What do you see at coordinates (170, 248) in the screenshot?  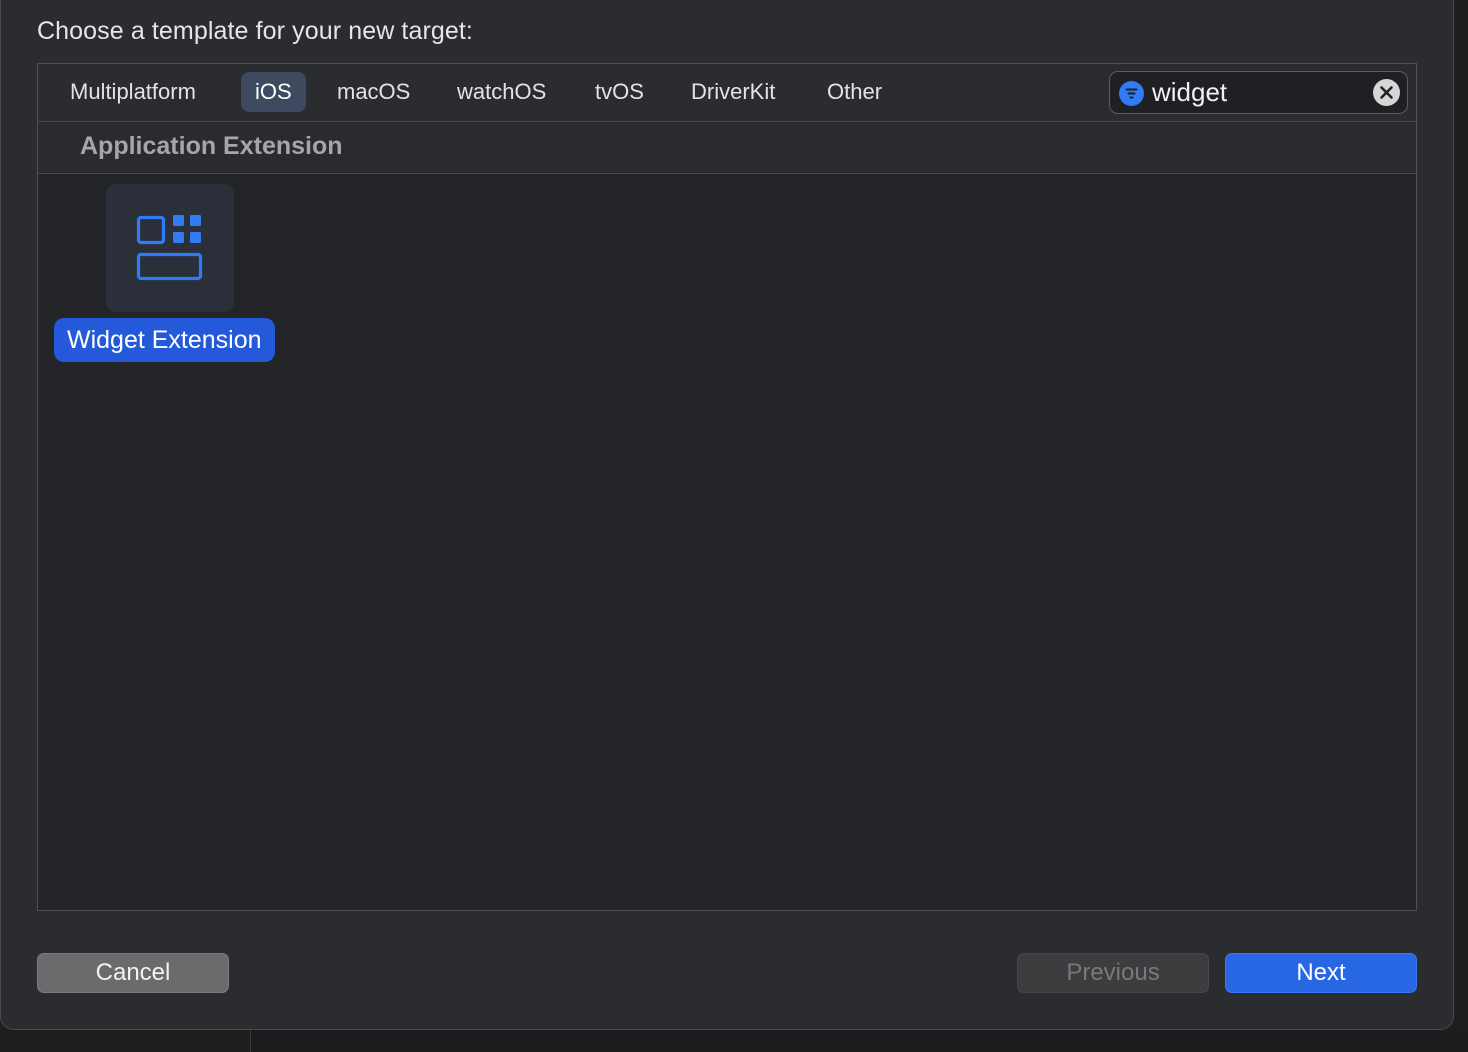 I see `widget-icon` at bounding box center [170, 248].